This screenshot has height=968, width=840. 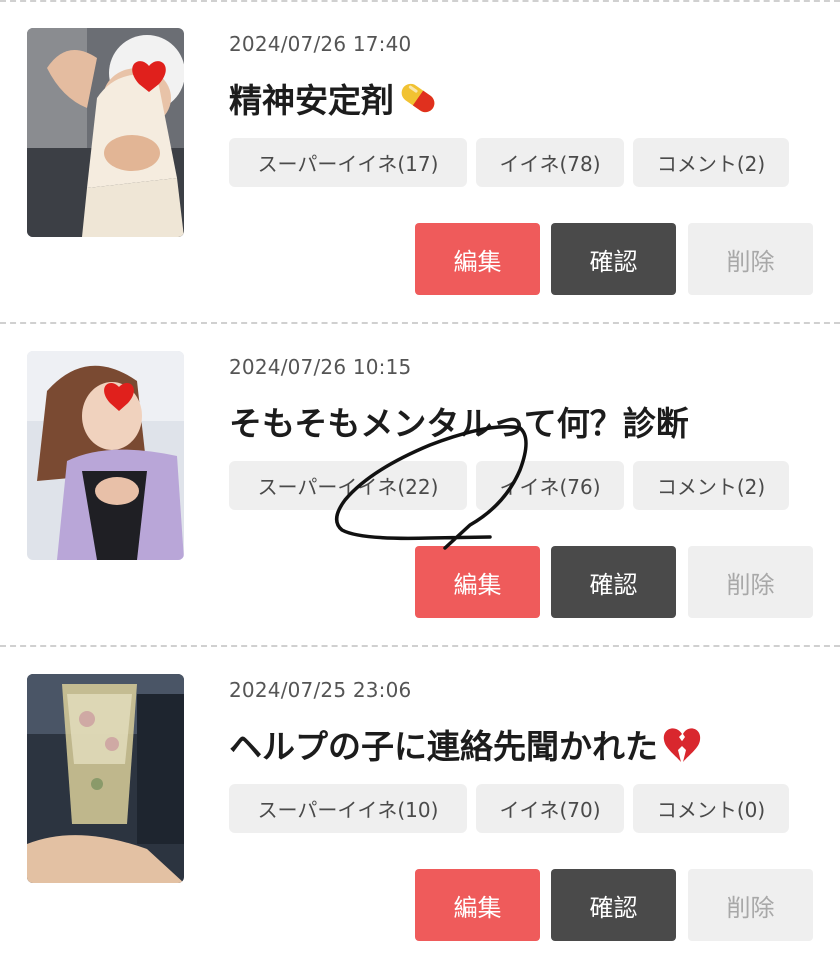 I want to click on post-date: 2024/07/26 10:15, so click(x=320, y=367).